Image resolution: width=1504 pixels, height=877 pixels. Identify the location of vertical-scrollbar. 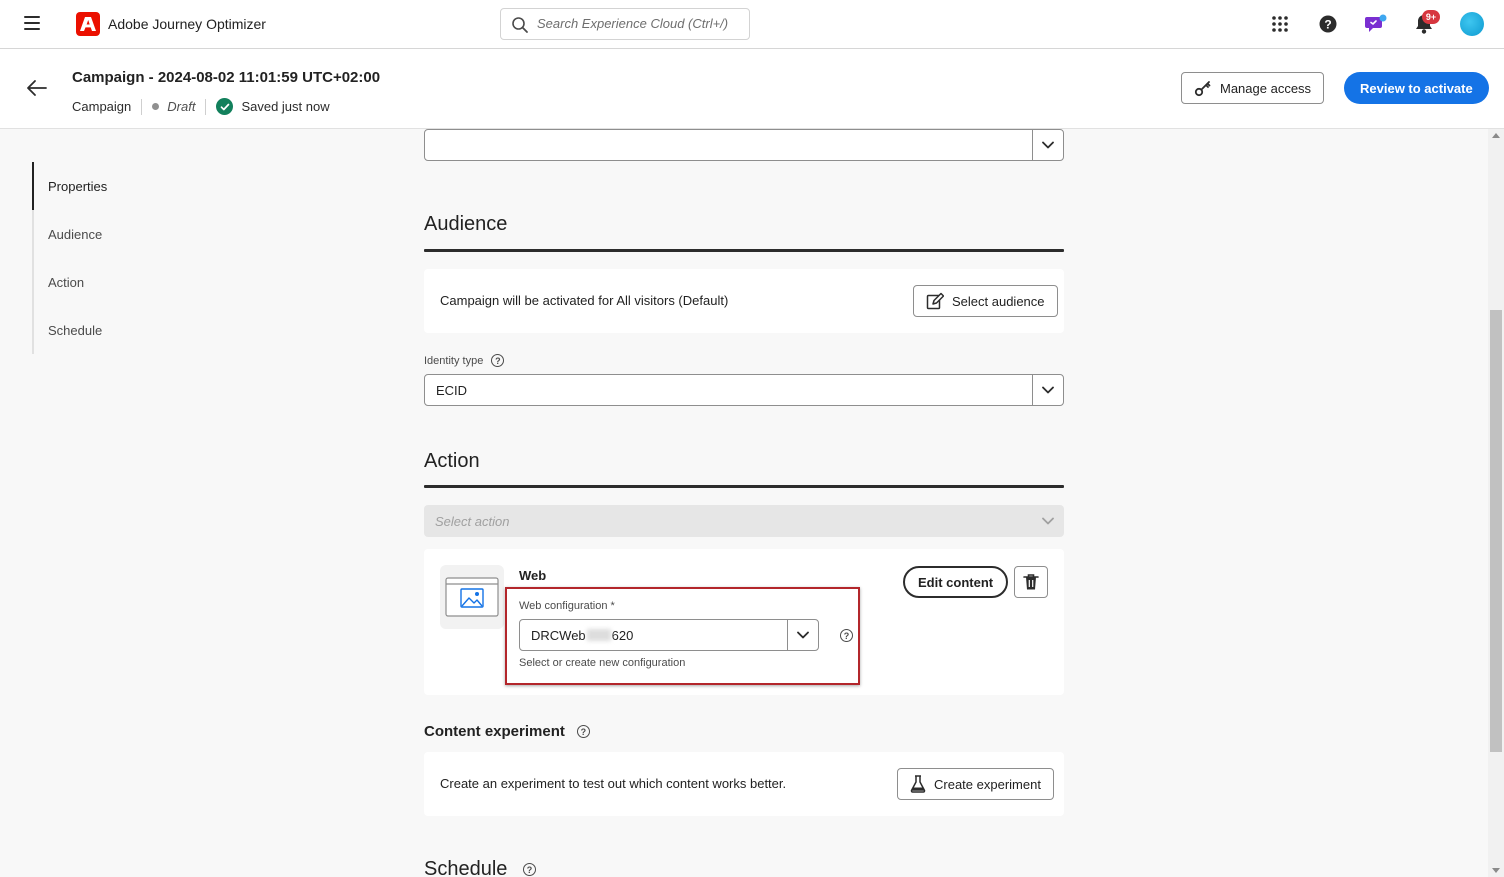
(1496, 503).